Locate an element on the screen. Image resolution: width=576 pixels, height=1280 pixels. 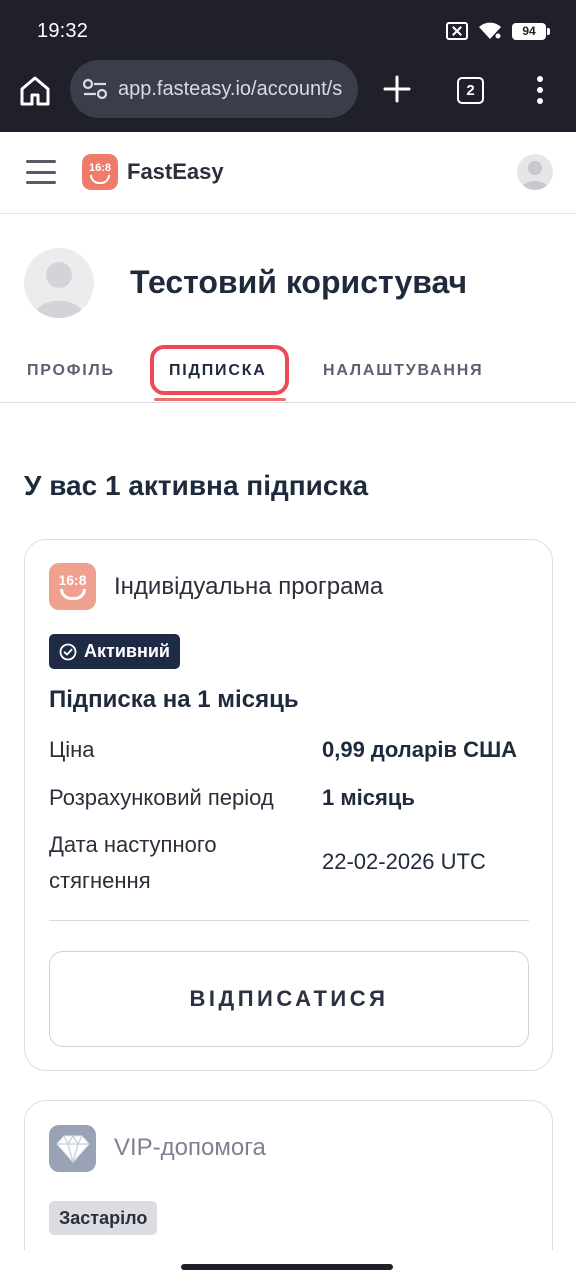
app-header: 16:8 FastEasy is located at coordinates (288, 173).